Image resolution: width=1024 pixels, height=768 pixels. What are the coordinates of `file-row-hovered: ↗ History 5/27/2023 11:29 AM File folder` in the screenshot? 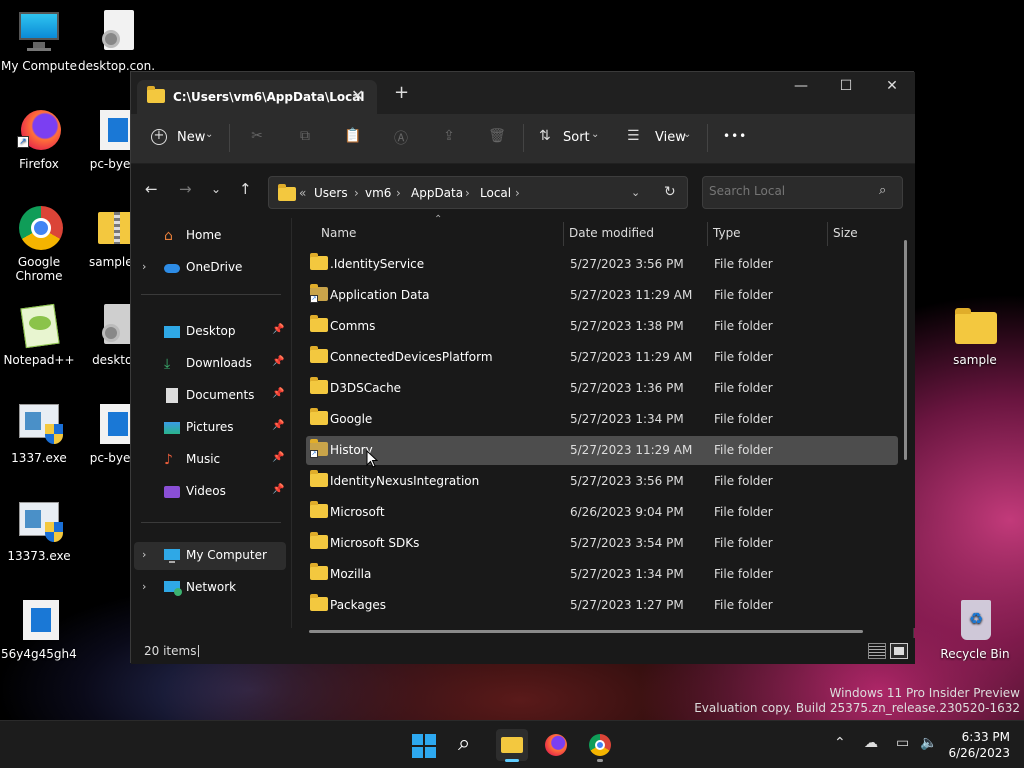 It's located at (602, 452).